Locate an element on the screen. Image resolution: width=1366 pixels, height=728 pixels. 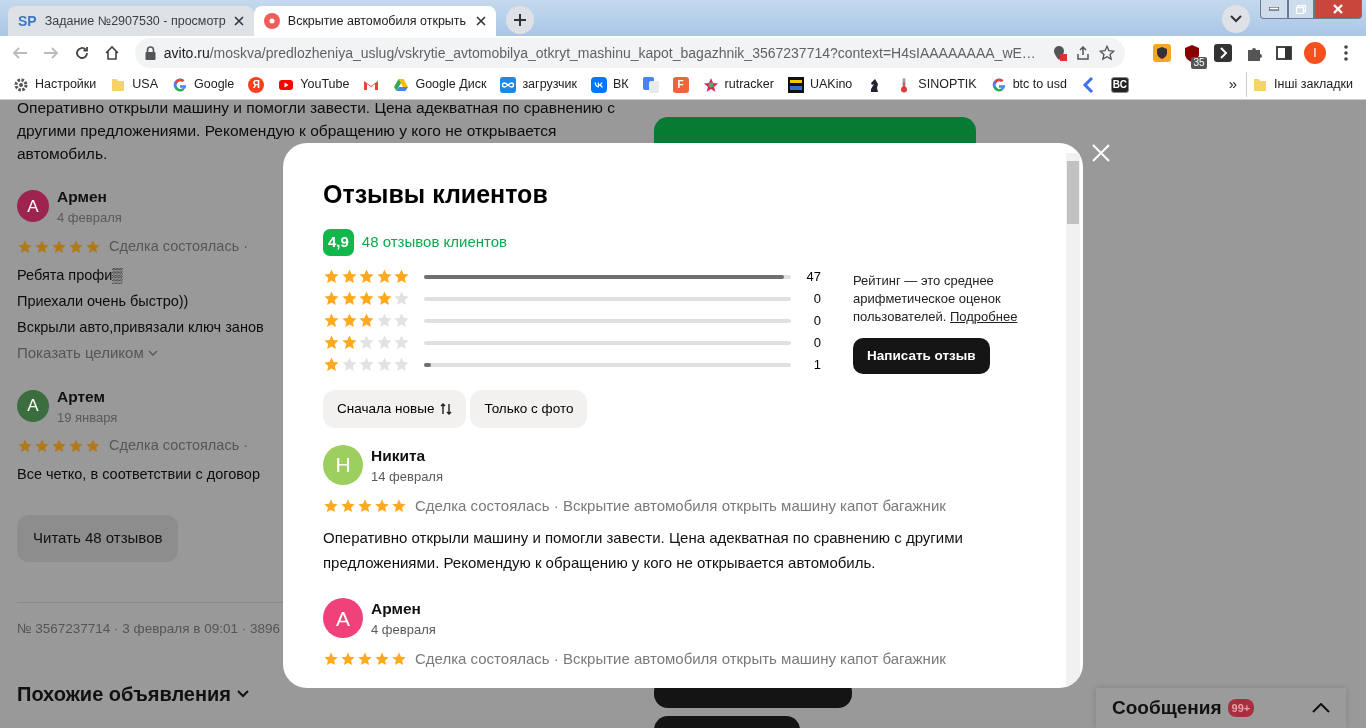
plus-icon is located at coordinates (519, 20).